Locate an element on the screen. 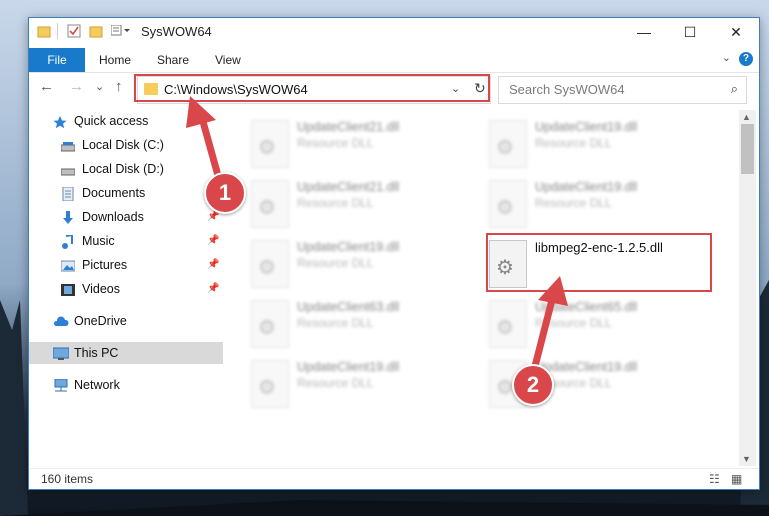 This screenshot has height=516, width=769. expand-ribbon-icon: ⌄ is located at coordinates (726, 57).